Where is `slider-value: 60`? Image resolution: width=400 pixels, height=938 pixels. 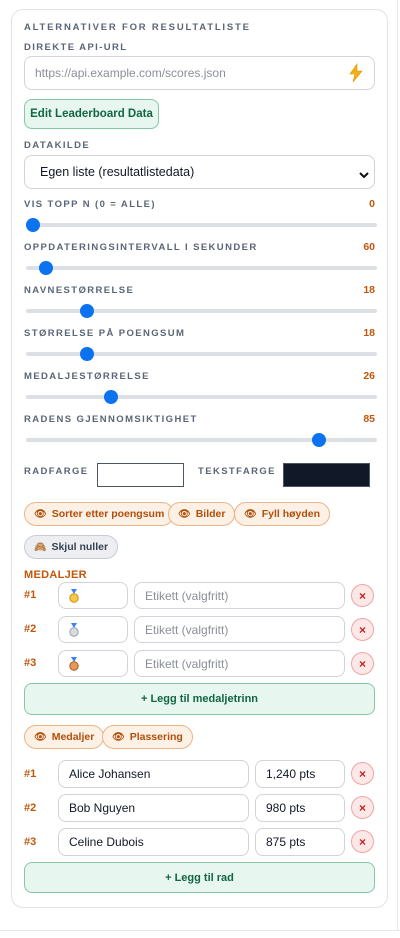
slider-value: 60 is located at coordinates (369, 247).